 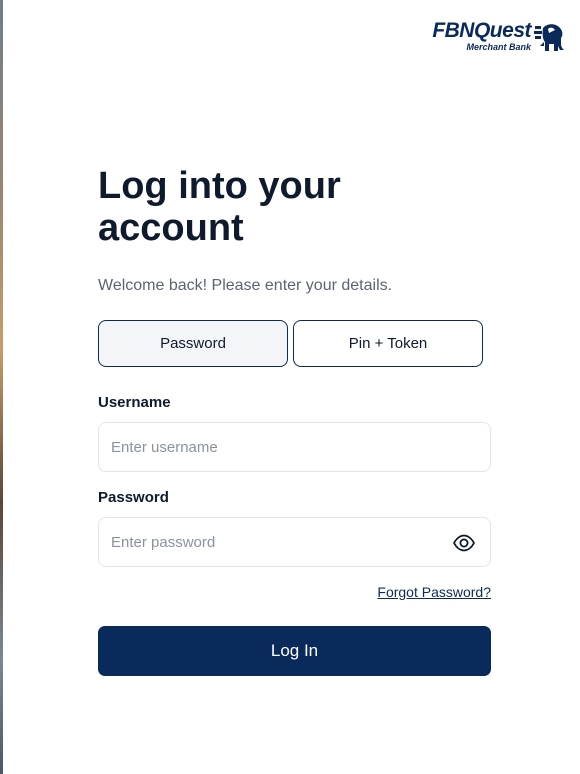 I want to click on page-subtitle: Welcome back! Please enter your details., so click(x=245, y=285).